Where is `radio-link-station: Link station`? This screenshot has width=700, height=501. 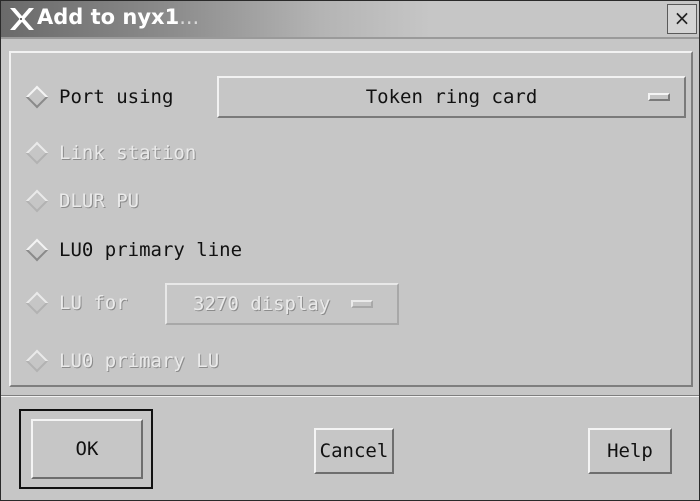 radio-link-station: Link station is located at coordinates (110, 153).